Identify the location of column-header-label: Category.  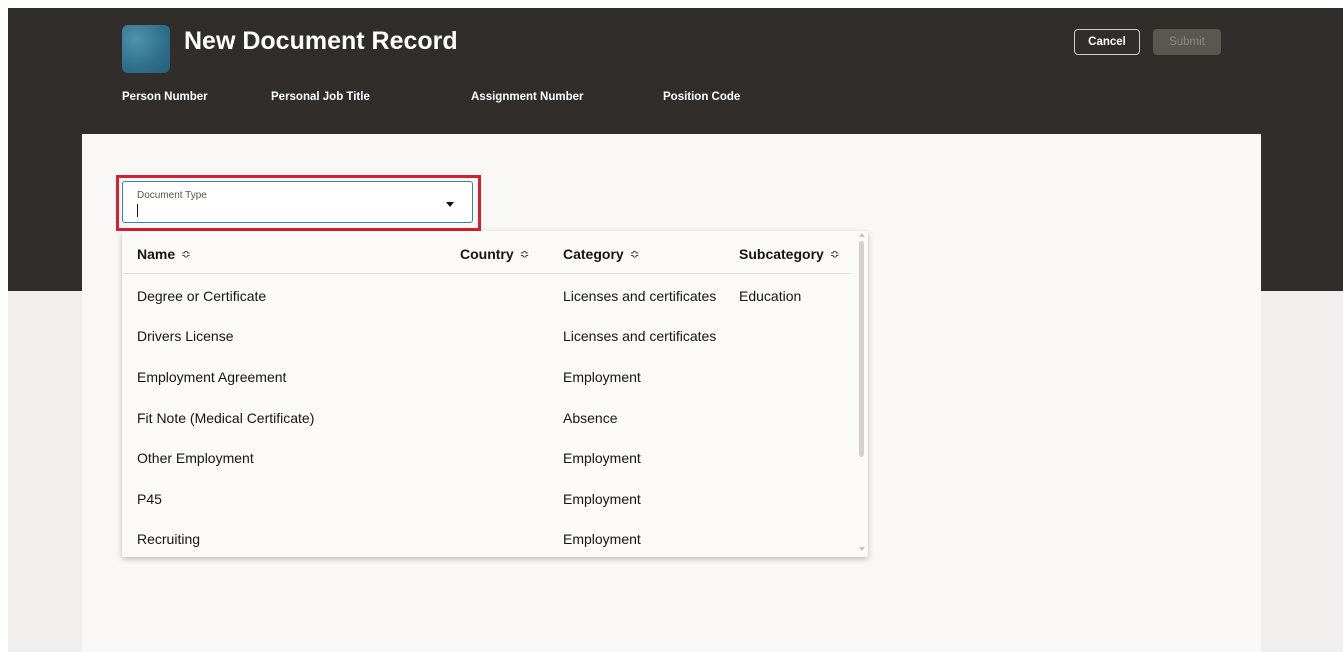
(593, 254).